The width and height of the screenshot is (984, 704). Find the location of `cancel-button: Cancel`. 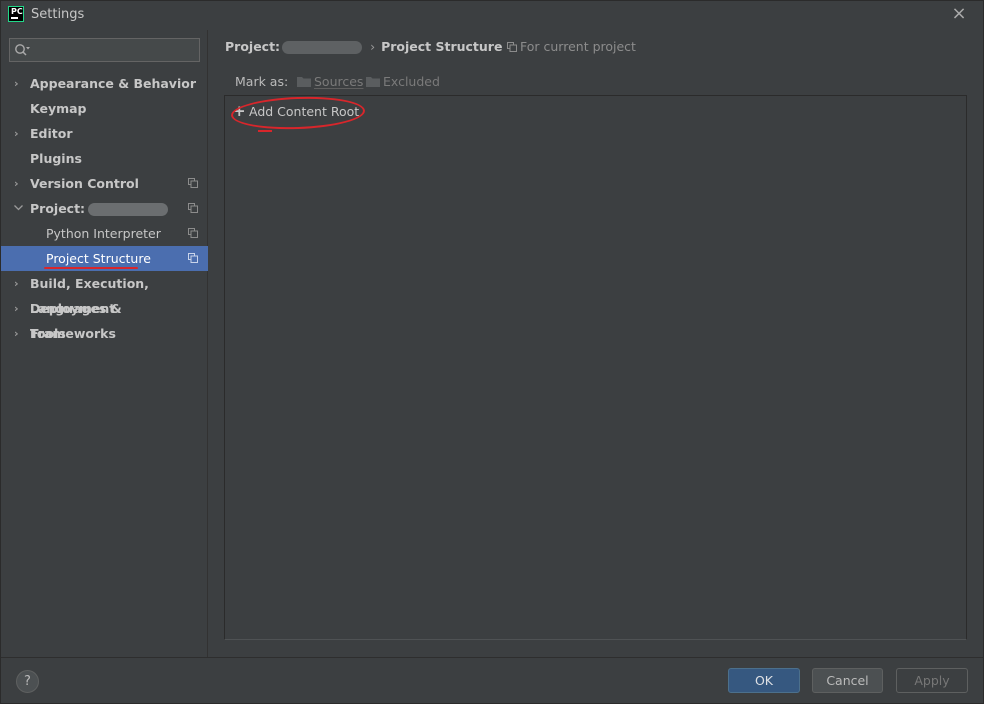

cancel-button: Cancel is located at coordinates (847, 680).